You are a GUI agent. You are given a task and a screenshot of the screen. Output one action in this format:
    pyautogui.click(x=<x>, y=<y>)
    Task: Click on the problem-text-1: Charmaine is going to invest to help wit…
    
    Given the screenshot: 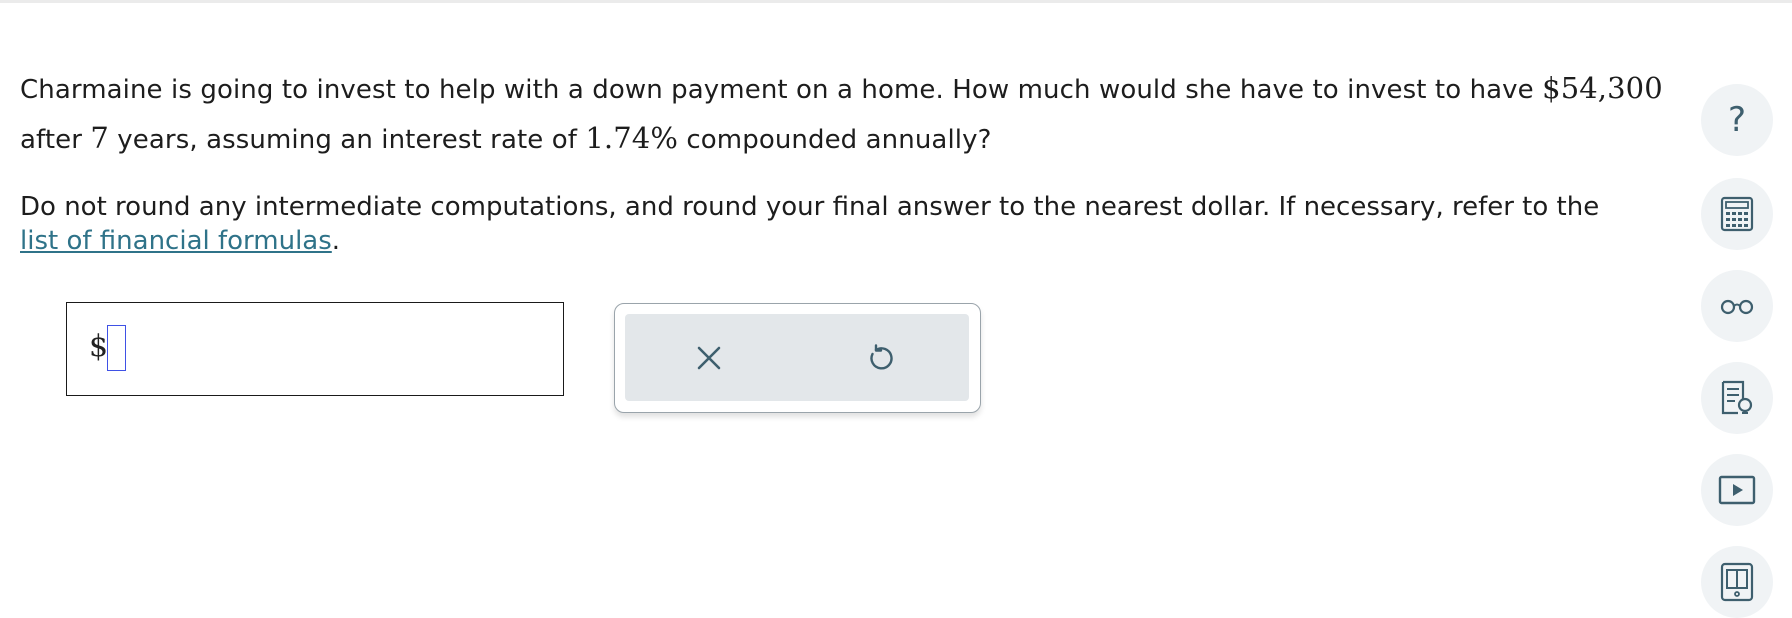 What is the action you would take?
    pyautogui.click(x=781, y=90)
    